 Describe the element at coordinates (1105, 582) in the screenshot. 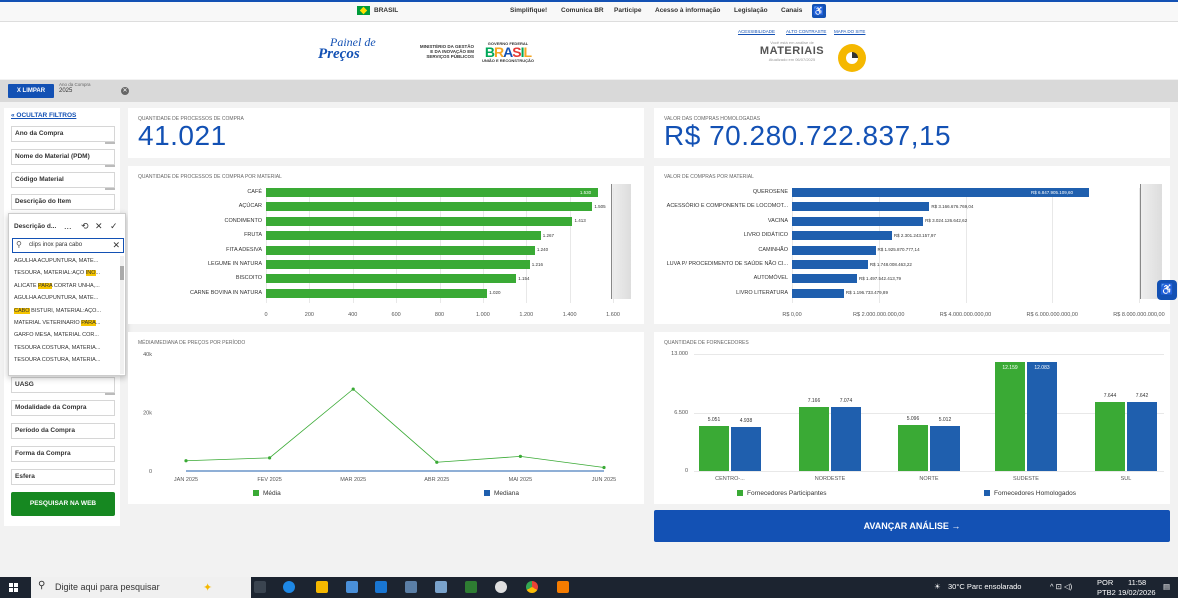

I see `lang-indicator: POR` at that location.